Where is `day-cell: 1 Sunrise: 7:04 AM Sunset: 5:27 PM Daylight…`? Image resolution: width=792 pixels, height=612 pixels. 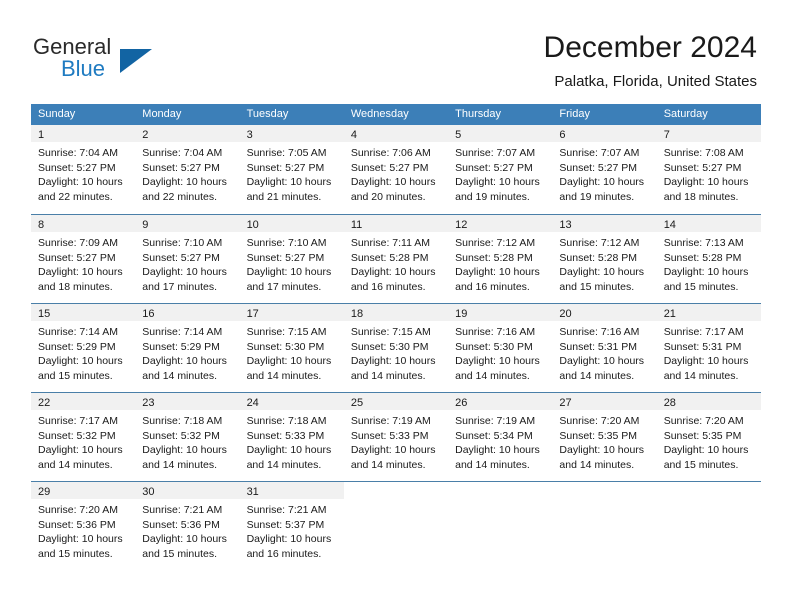 day-cell: 1 Sunrise: 7:04 AM Sunset: 5:27 PM Daylight… is located at coordinates (83, 169).